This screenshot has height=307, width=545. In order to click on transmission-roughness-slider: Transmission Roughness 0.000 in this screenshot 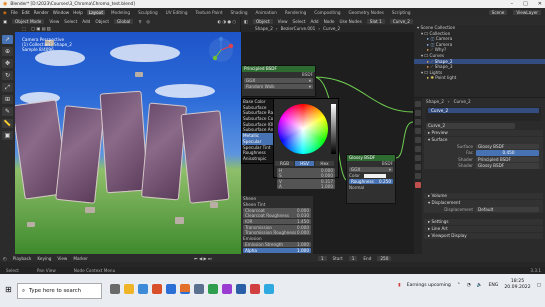, I will do `click(277, 233)`.